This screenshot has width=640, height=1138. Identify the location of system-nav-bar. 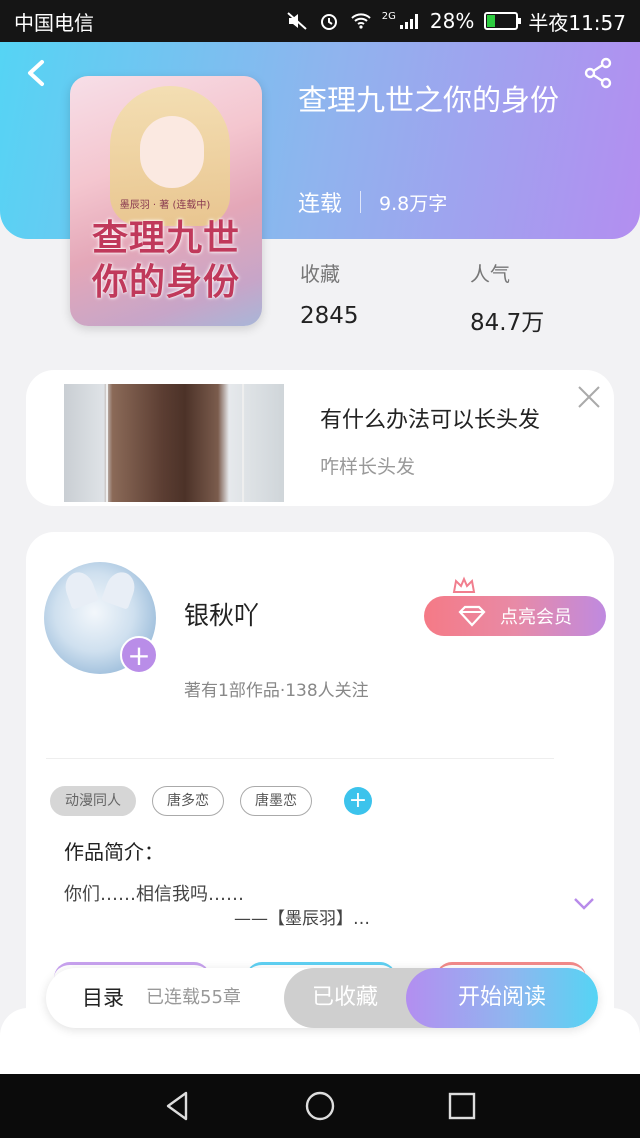
(320, 1106).